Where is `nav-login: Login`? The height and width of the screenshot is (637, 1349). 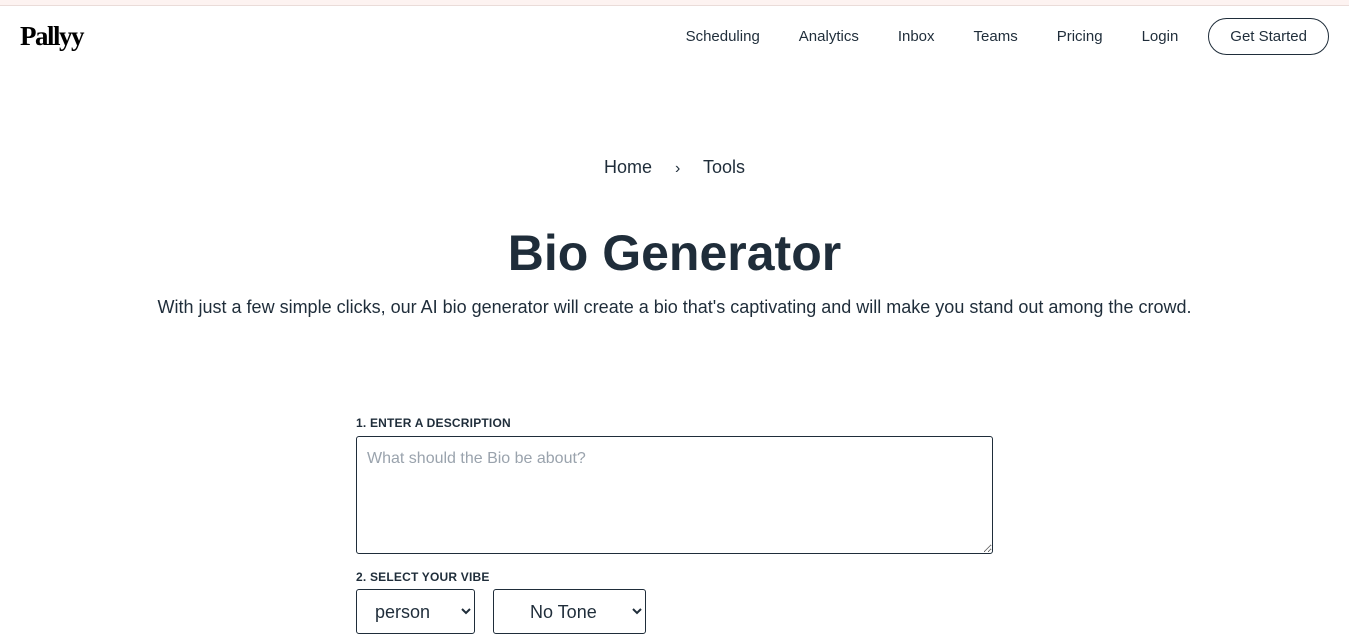 nav-login: Login is located at coordinates (1160, 36).